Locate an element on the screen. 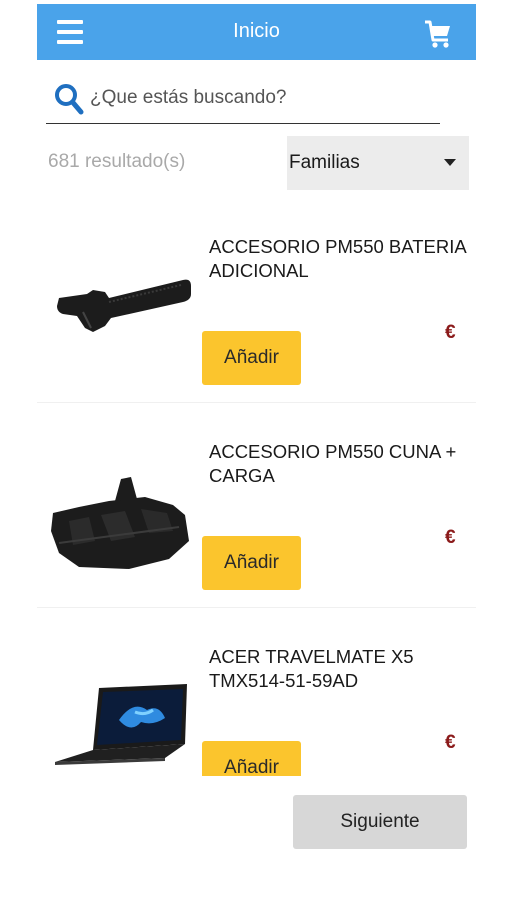  families-dropdown: Familias is located at coordinates (378, 163).